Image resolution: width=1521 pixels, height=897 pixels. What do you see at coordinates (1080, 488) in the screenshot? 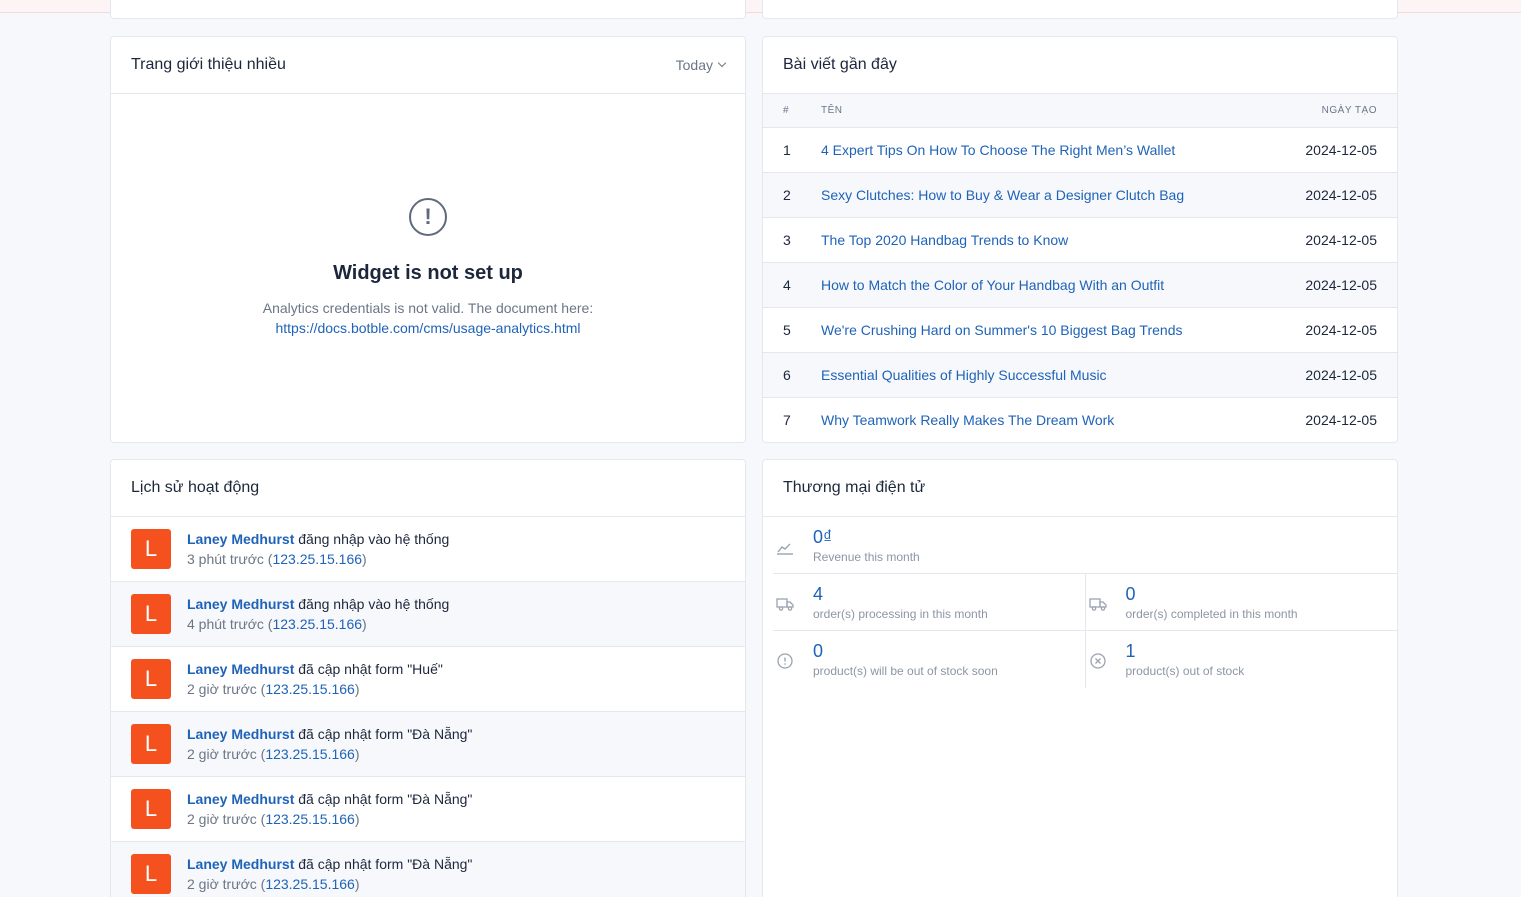
I see `ecommerce-header: Thương mại điện tử` at bounding box center [1080, 488].